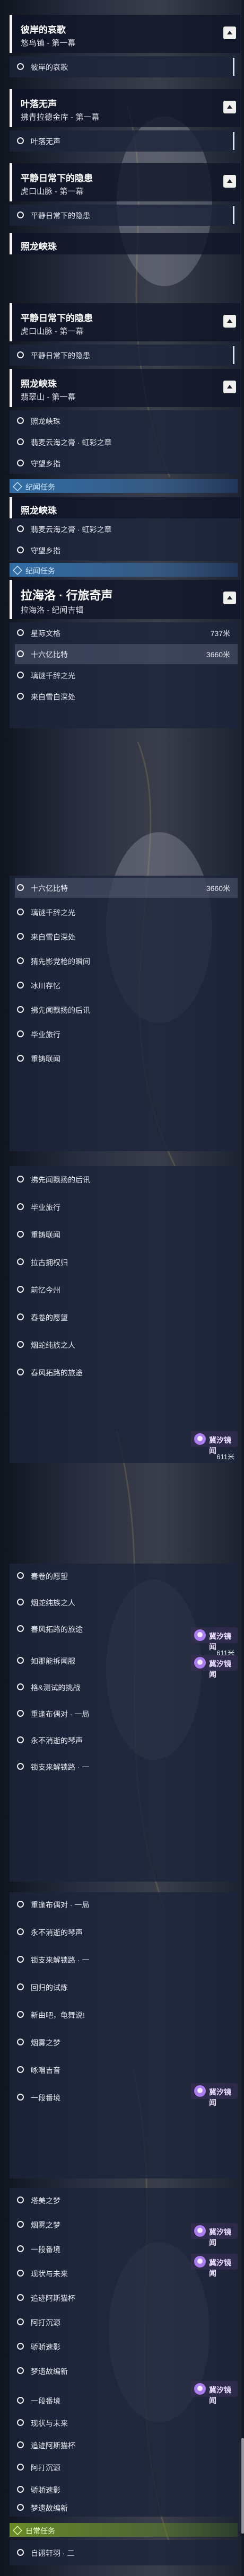  I want to click on selection-bar, so click(234, 355).